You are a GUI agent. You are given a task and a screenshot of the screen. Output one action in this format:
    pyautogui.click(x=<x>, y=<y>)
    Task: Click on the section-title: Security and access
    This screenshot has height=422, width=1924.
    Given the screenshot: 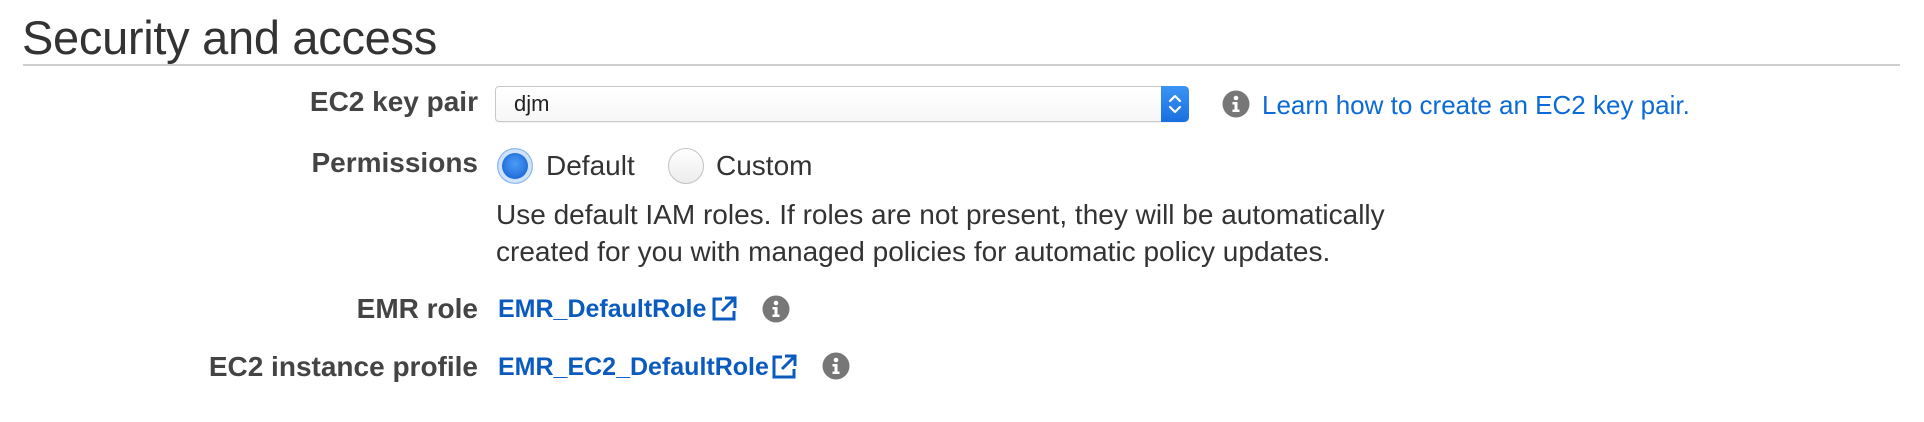 What is the action you would take?
    pyautogui.click(x=229, y=37)
    